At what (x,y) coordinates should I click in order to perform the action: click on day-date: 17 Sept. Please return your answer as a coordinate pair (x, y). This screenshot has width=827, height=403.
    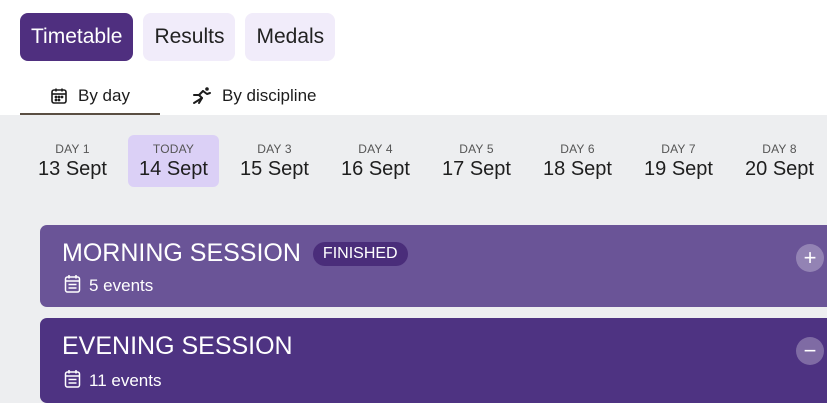
    Looking at the image, I should click on (476, 168).